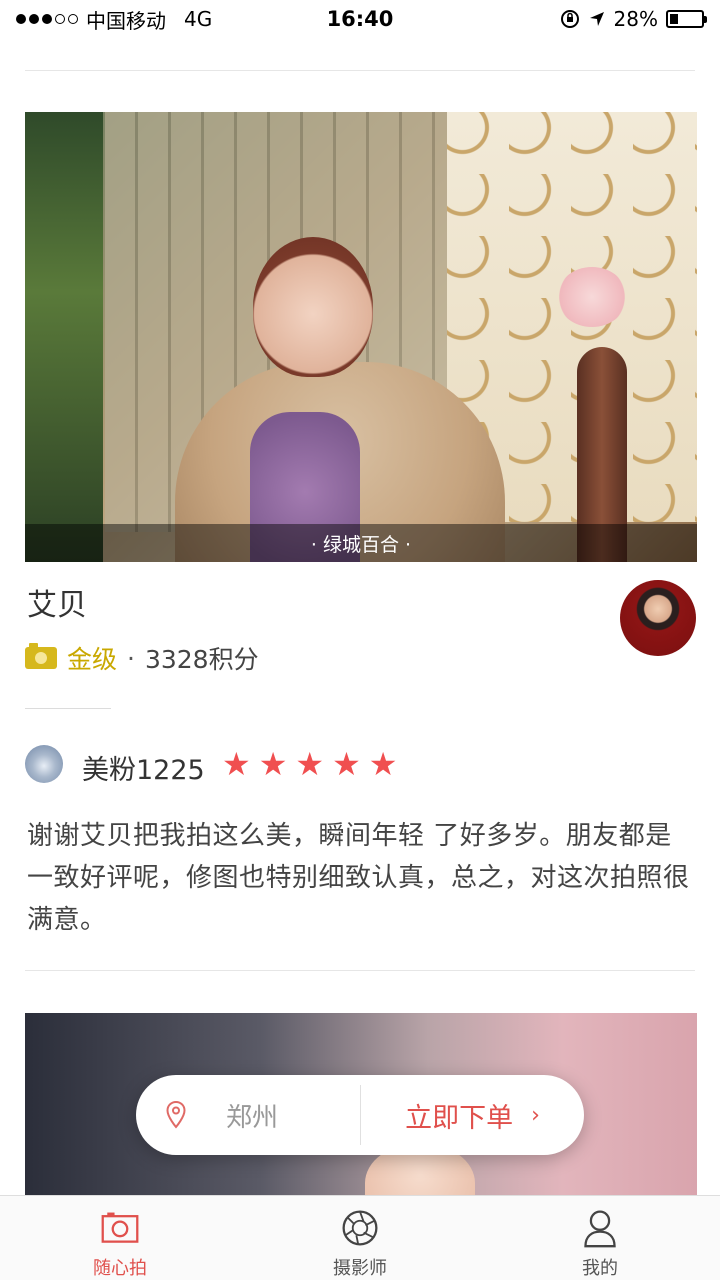  Describe the element at coordinates (44, 764) in the screenshot. I see `reviewer-avatar` at that location.